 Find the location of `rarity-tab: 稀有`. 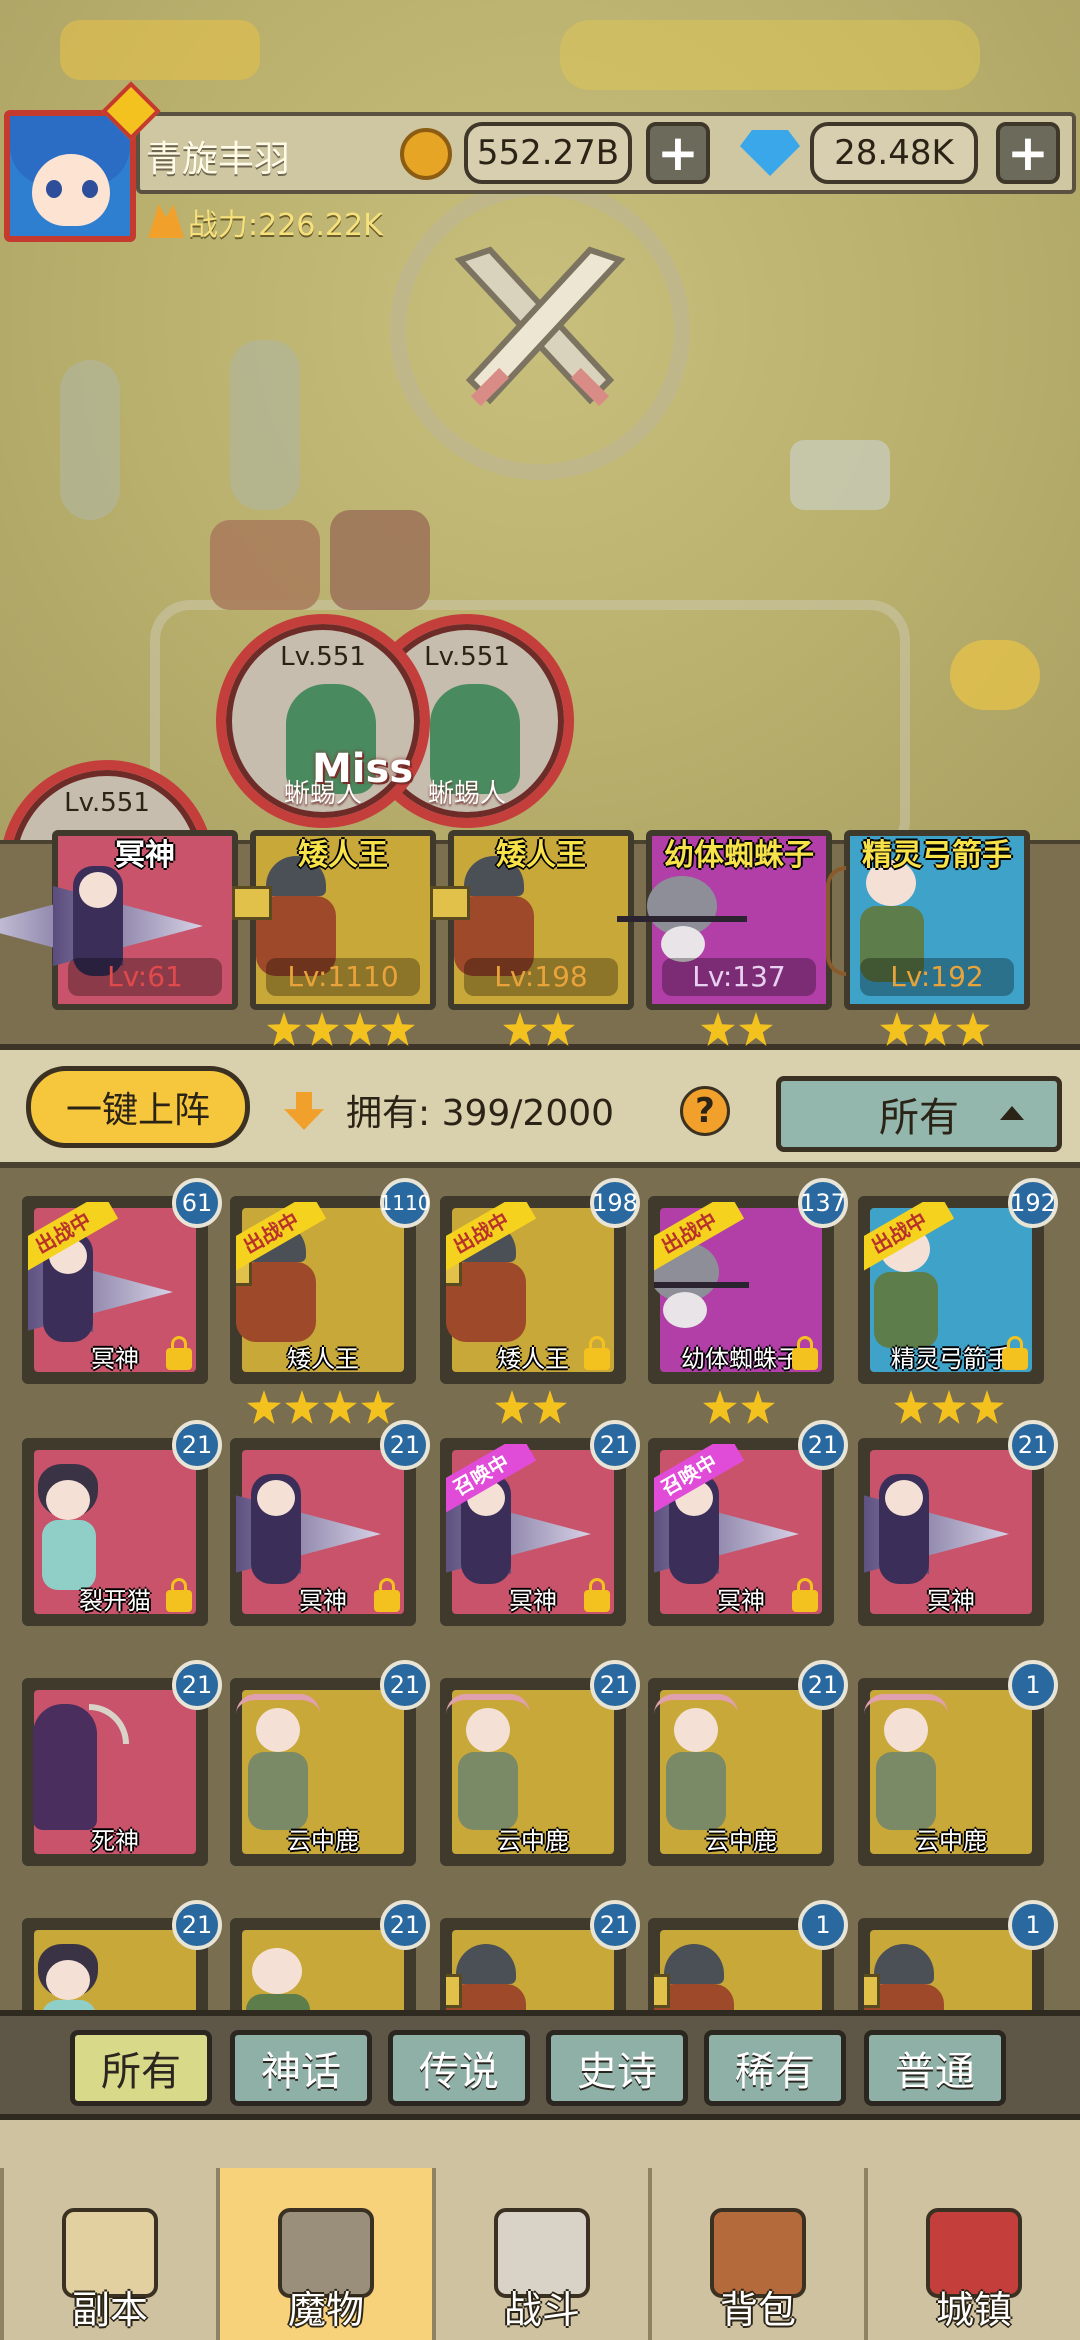

rarity-tab: 稀有 is located at coordinates (775, 2068).